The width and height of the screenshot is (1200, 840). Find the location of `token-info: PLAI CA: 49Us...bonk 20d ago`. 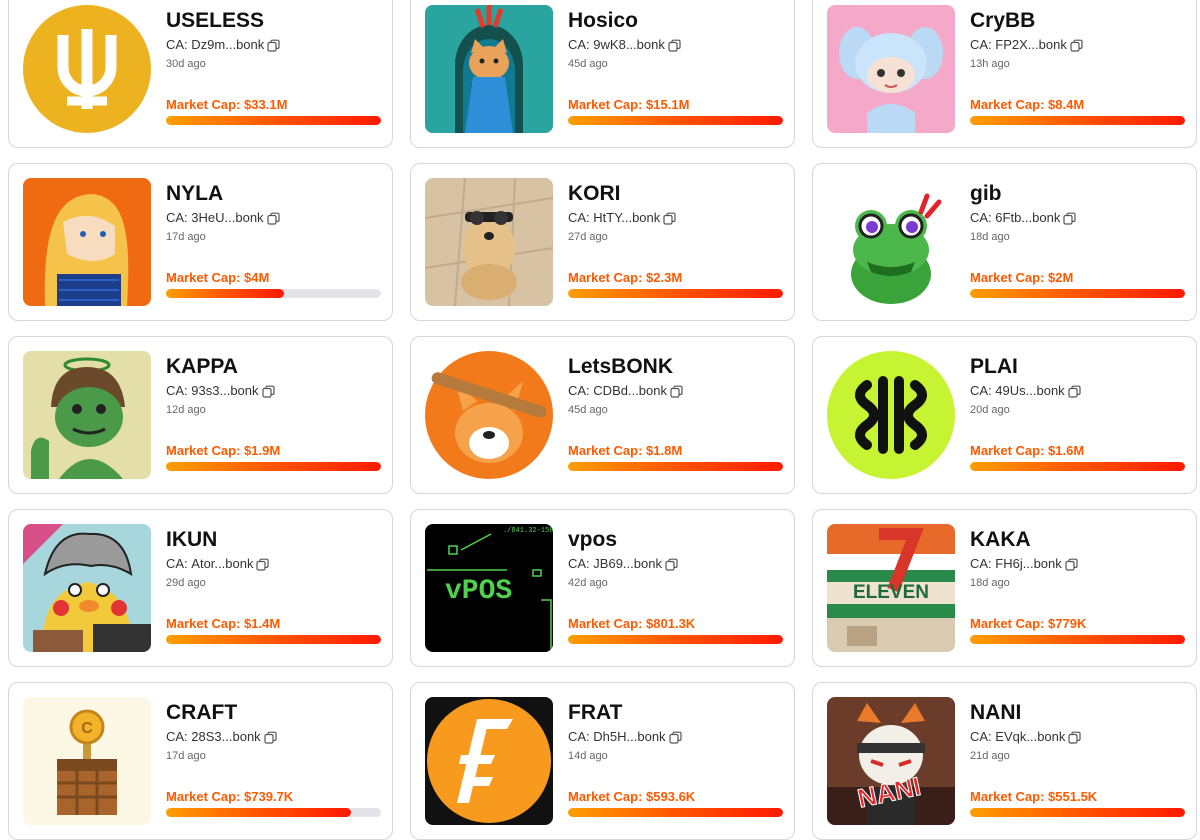

token-info: PLAI CA: 49Us...bonk 20d ago is located at coordinates (1076, 386).